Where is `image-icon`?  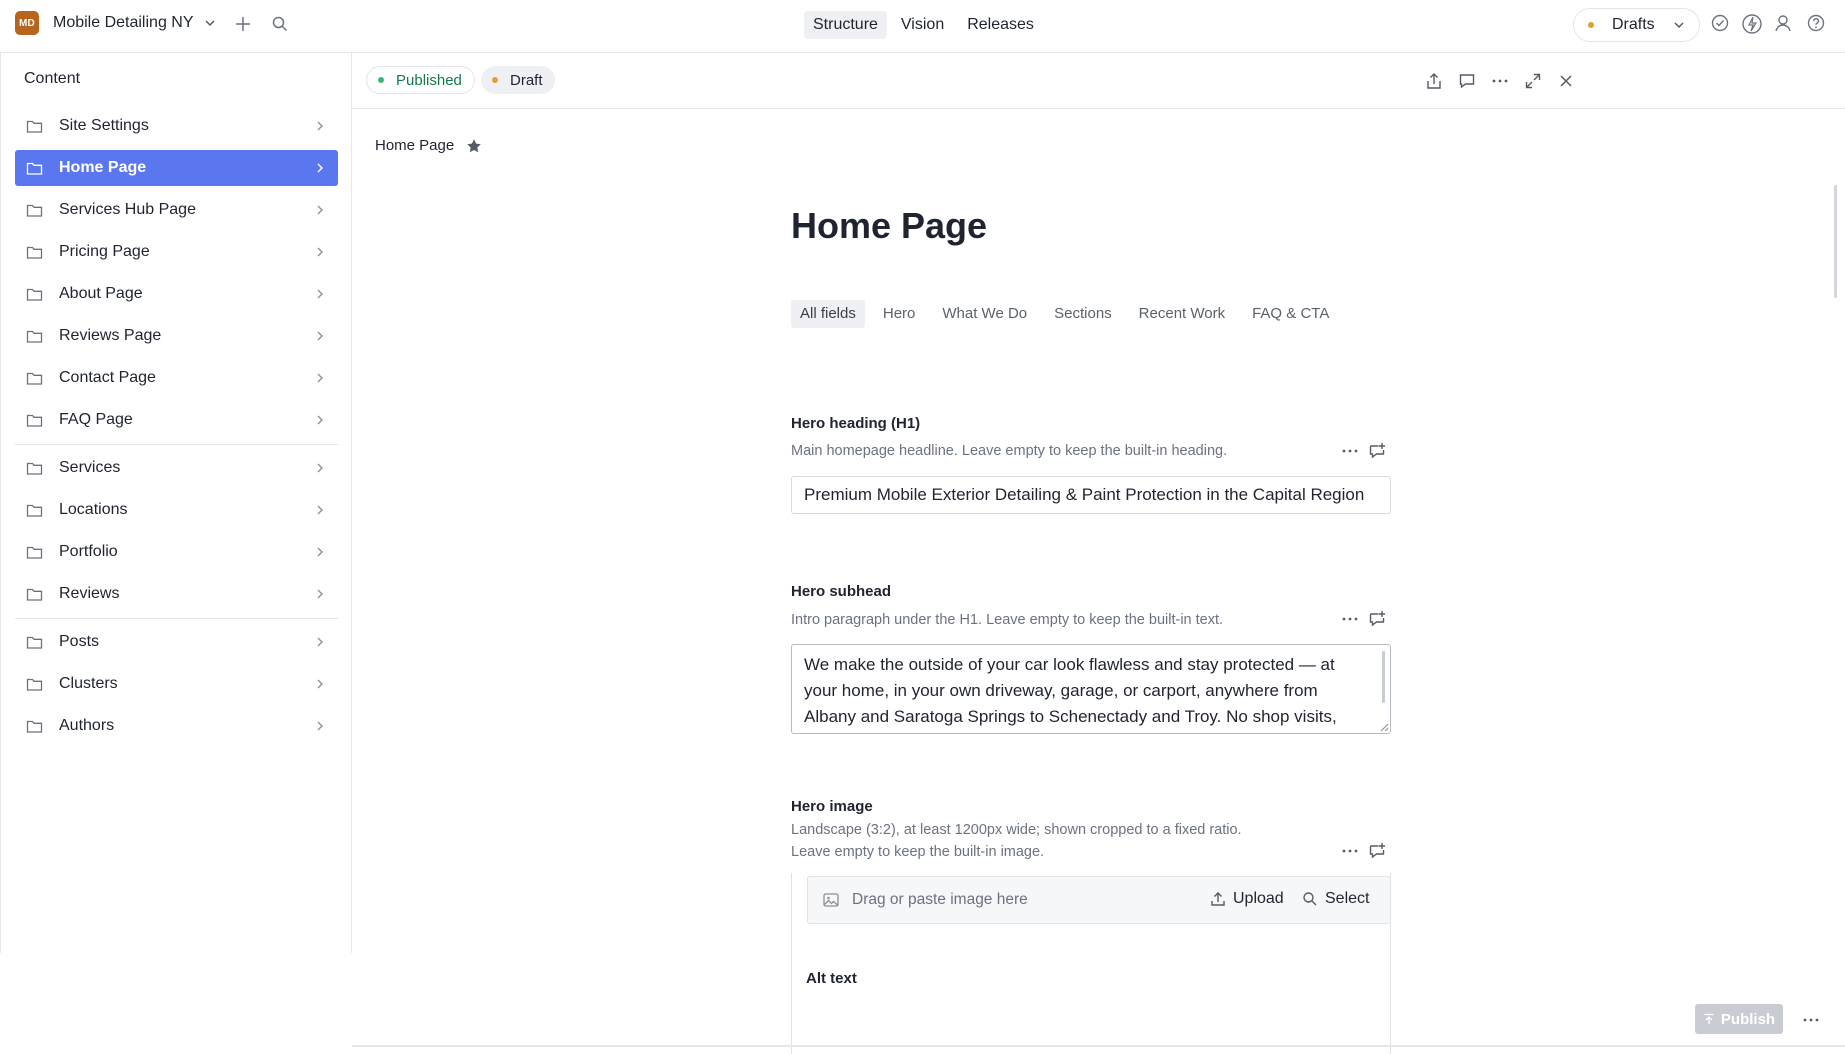
image-icon is located at coordinates (831, 900).